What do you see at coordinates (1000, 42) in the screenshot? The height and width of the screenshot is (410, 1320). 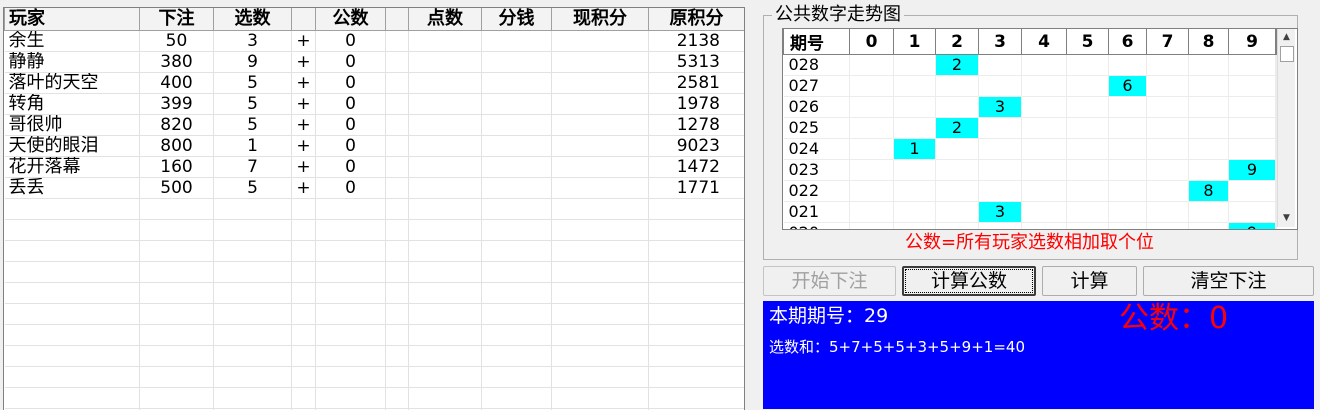 I see `digit-column-header: 3` at bounding box center [1000, 42].